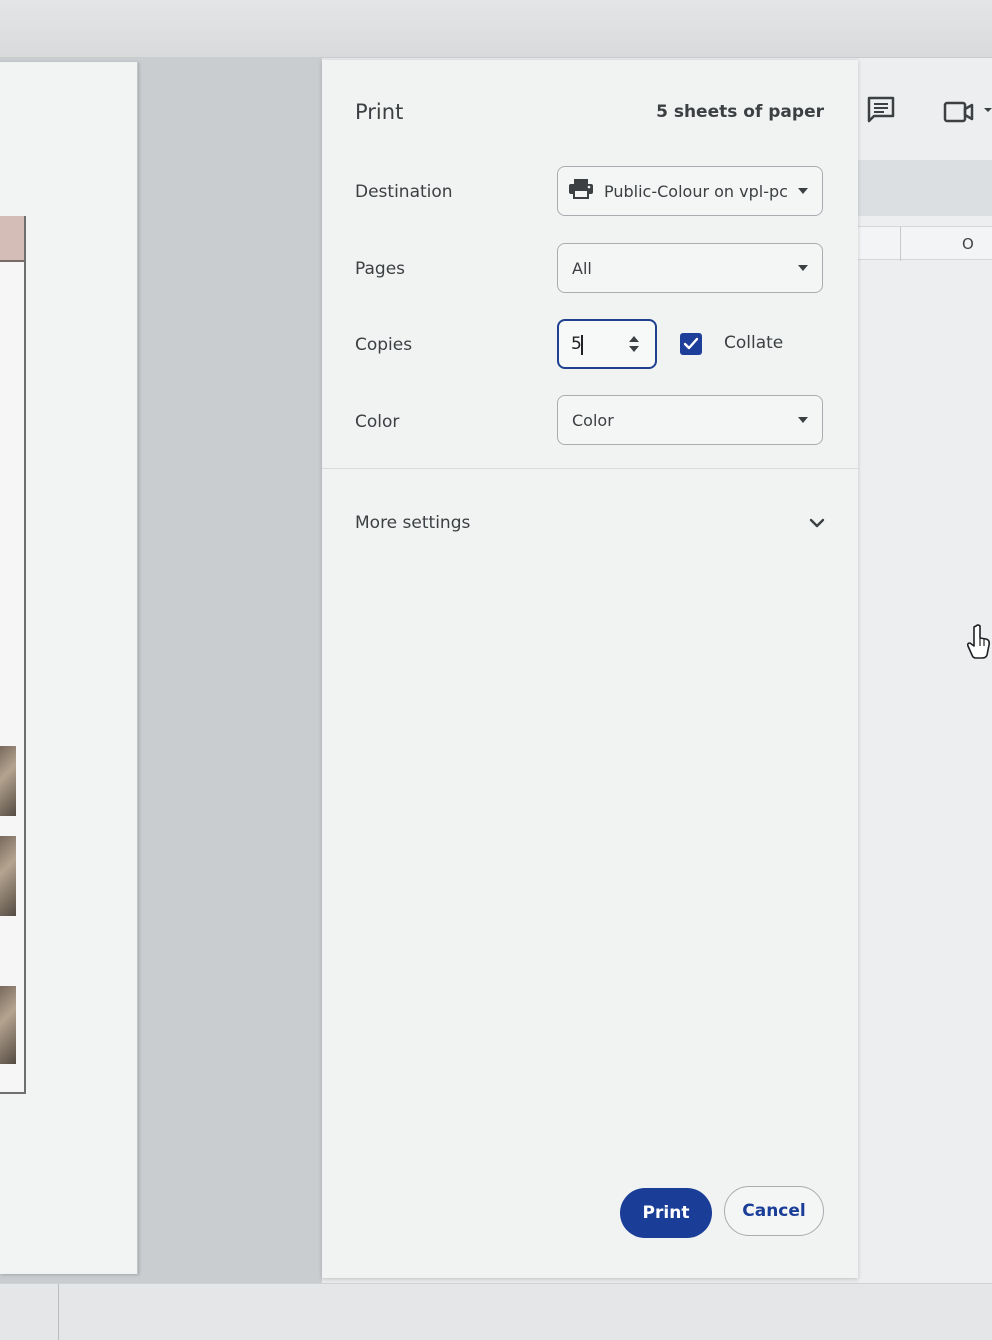  What do you see at coordinates (634, 339) in the screenshot?
I see `stepper-up-icon` at bounding box center [634, 339].